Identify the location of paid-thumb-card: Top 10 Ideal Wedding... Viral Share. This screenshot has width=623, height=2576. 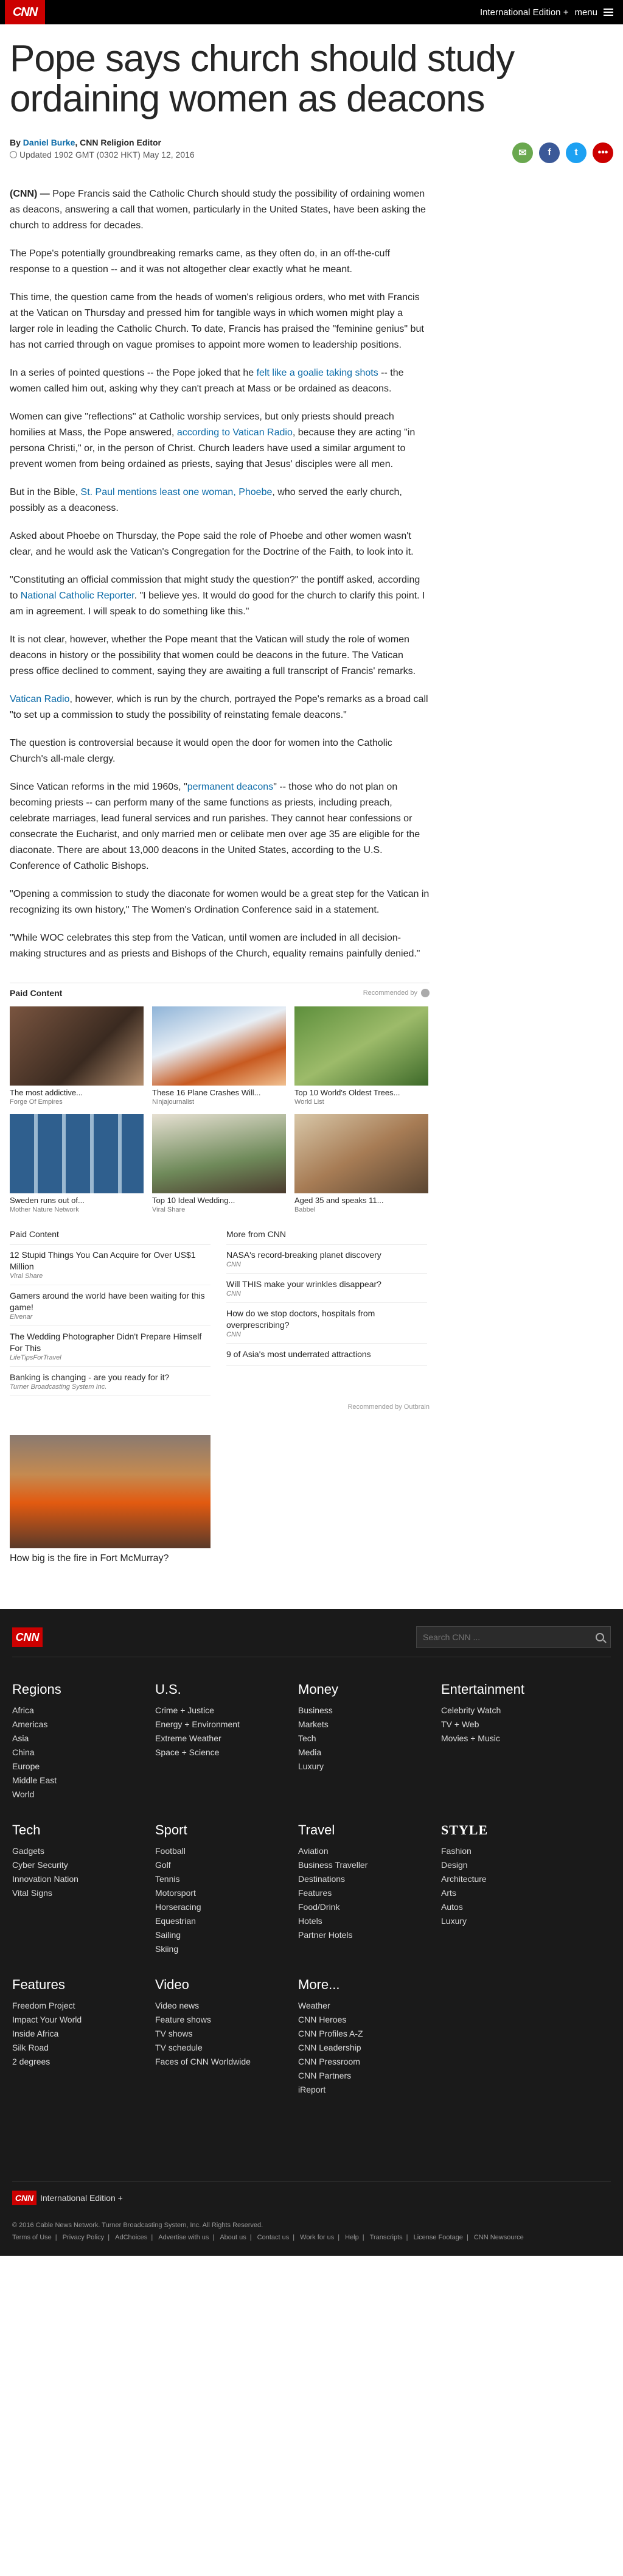
(219, 1163).